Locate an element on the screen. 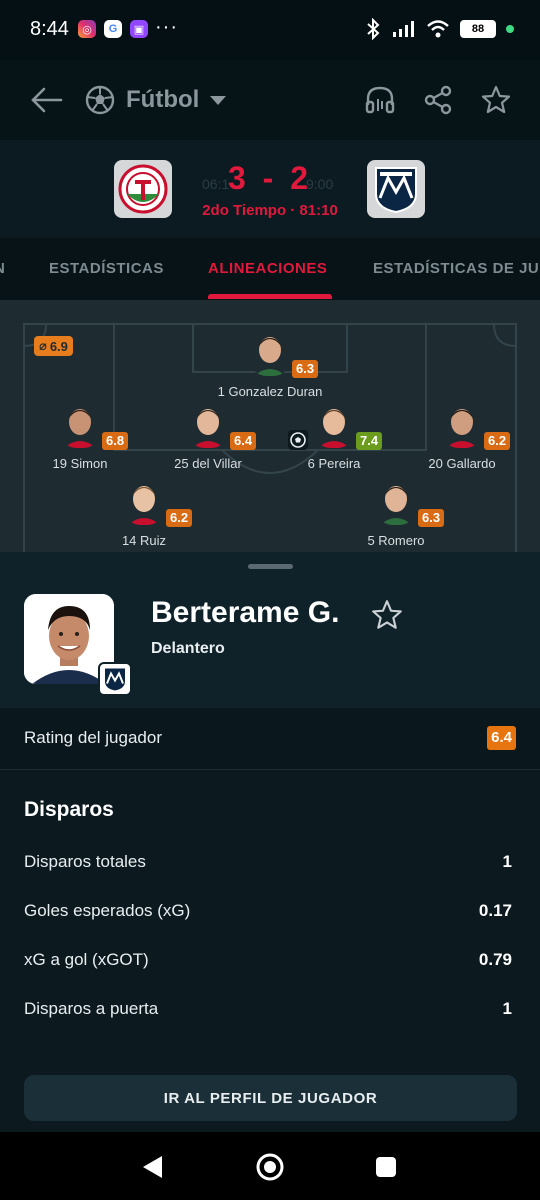  player-rating-row: Rating del jugador 6.4 is located at coordinates (270, 739).